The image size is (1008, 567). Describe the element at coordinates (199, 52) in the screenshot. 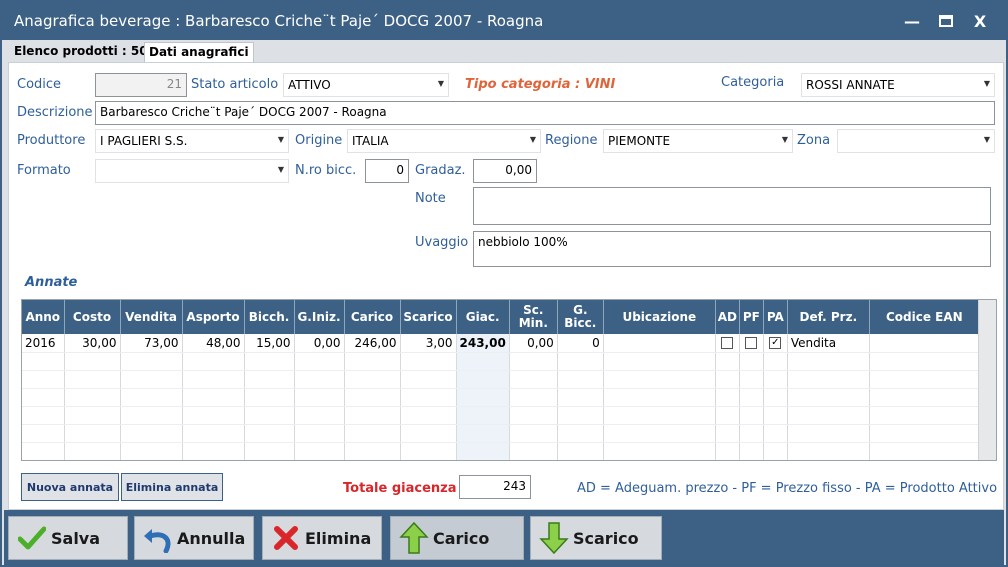

I see `tab-dati-anagrafici: Dati anagrafici` at that location.